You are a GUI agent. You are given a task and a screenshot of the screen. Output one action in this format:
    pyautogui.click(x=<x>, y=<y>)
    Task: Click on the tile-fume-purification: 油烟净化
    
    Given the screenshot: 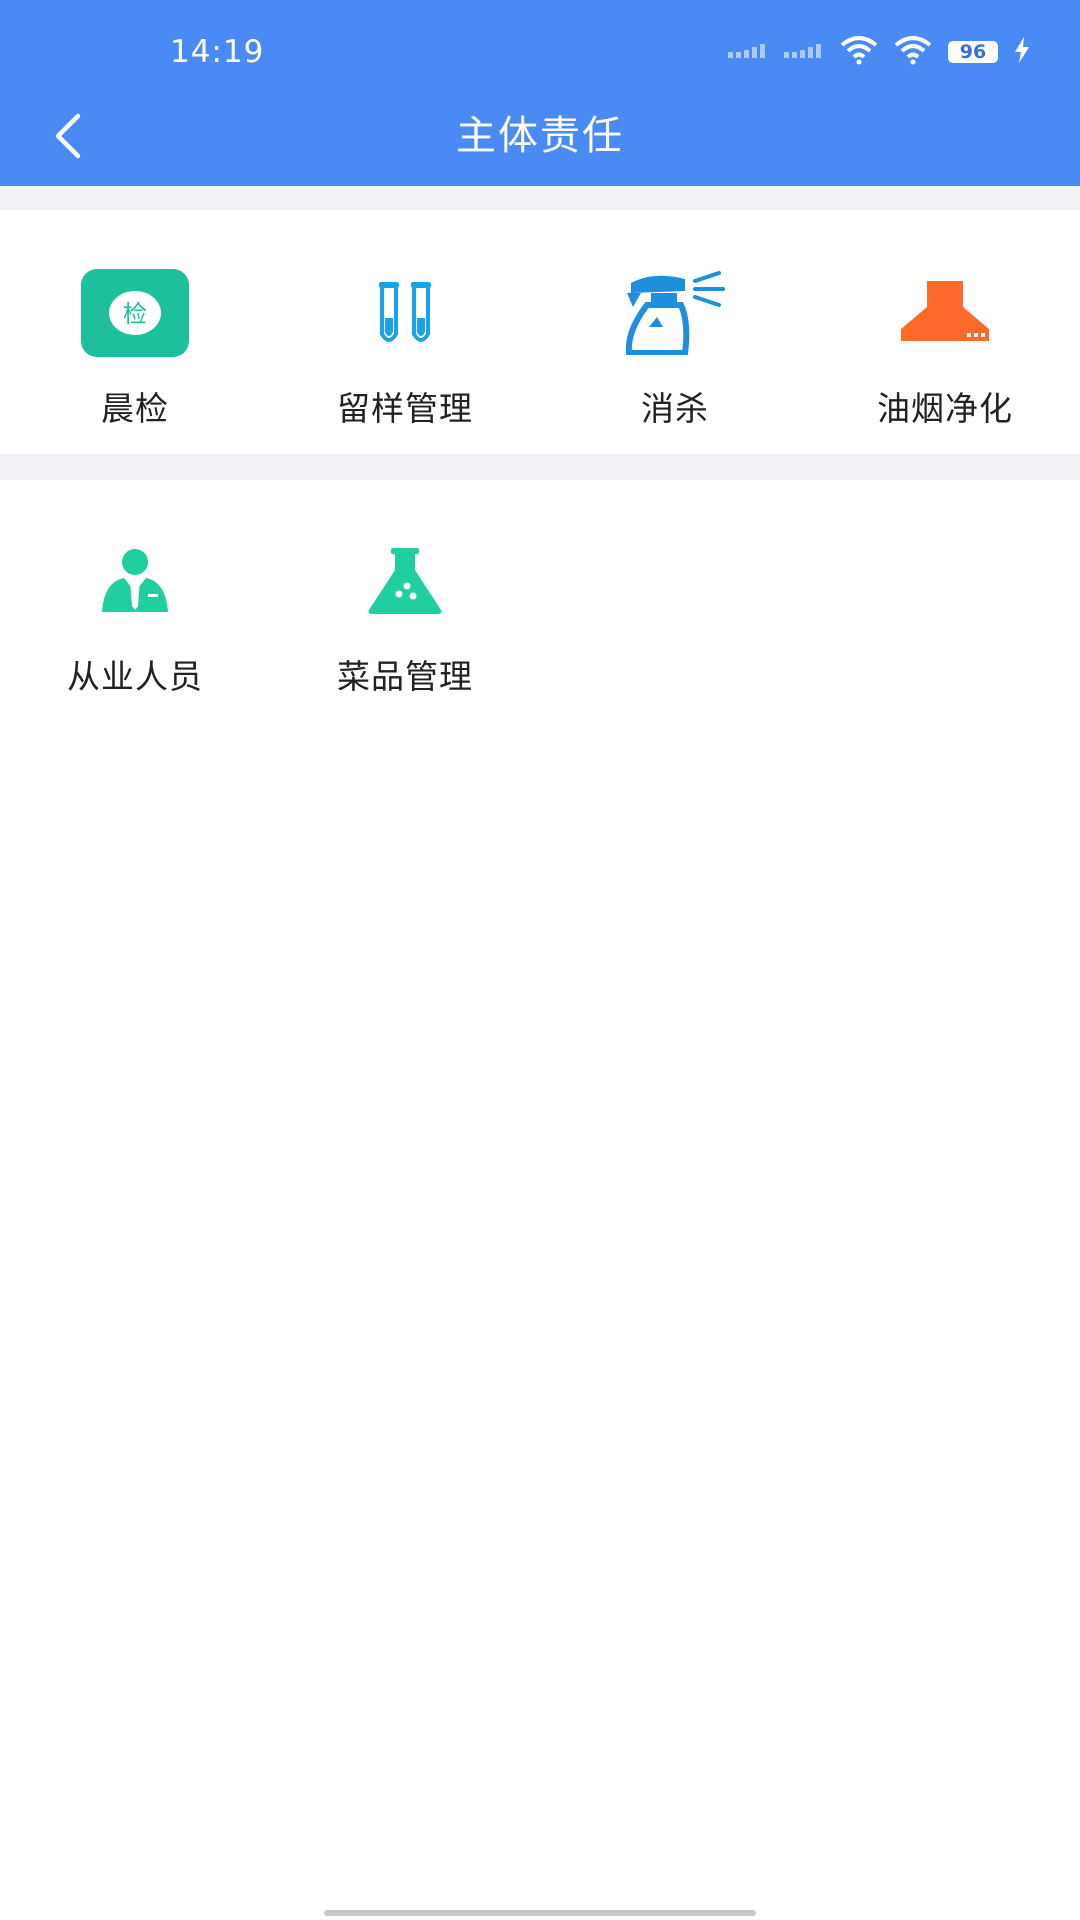 What is the action you would take?
    pyautogui.click(x=945, y=348)
    